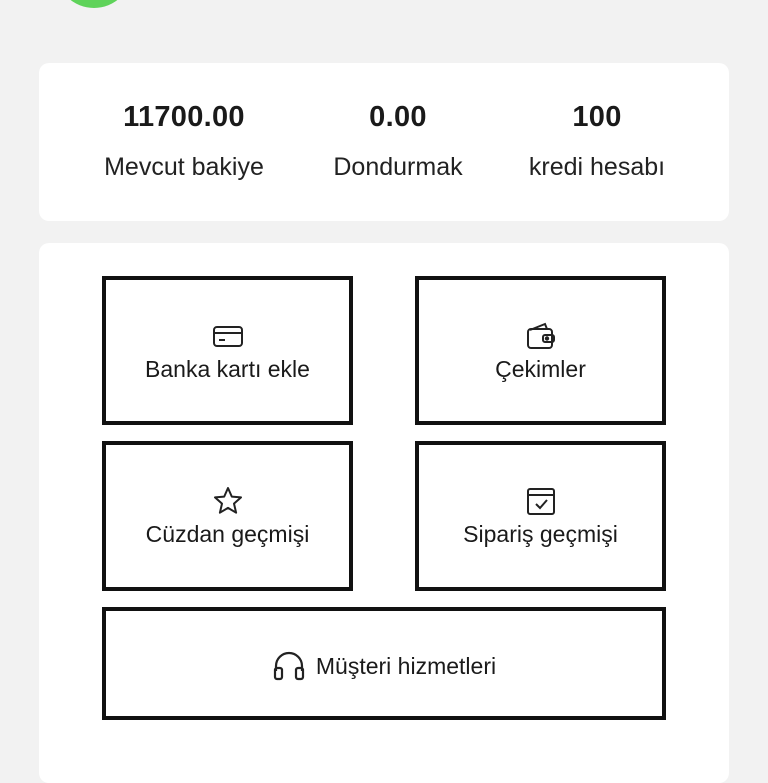  Describe the element at coordinates (398, 167) in the screenshot. I see `frozen-label: Dondurmak` at that location.